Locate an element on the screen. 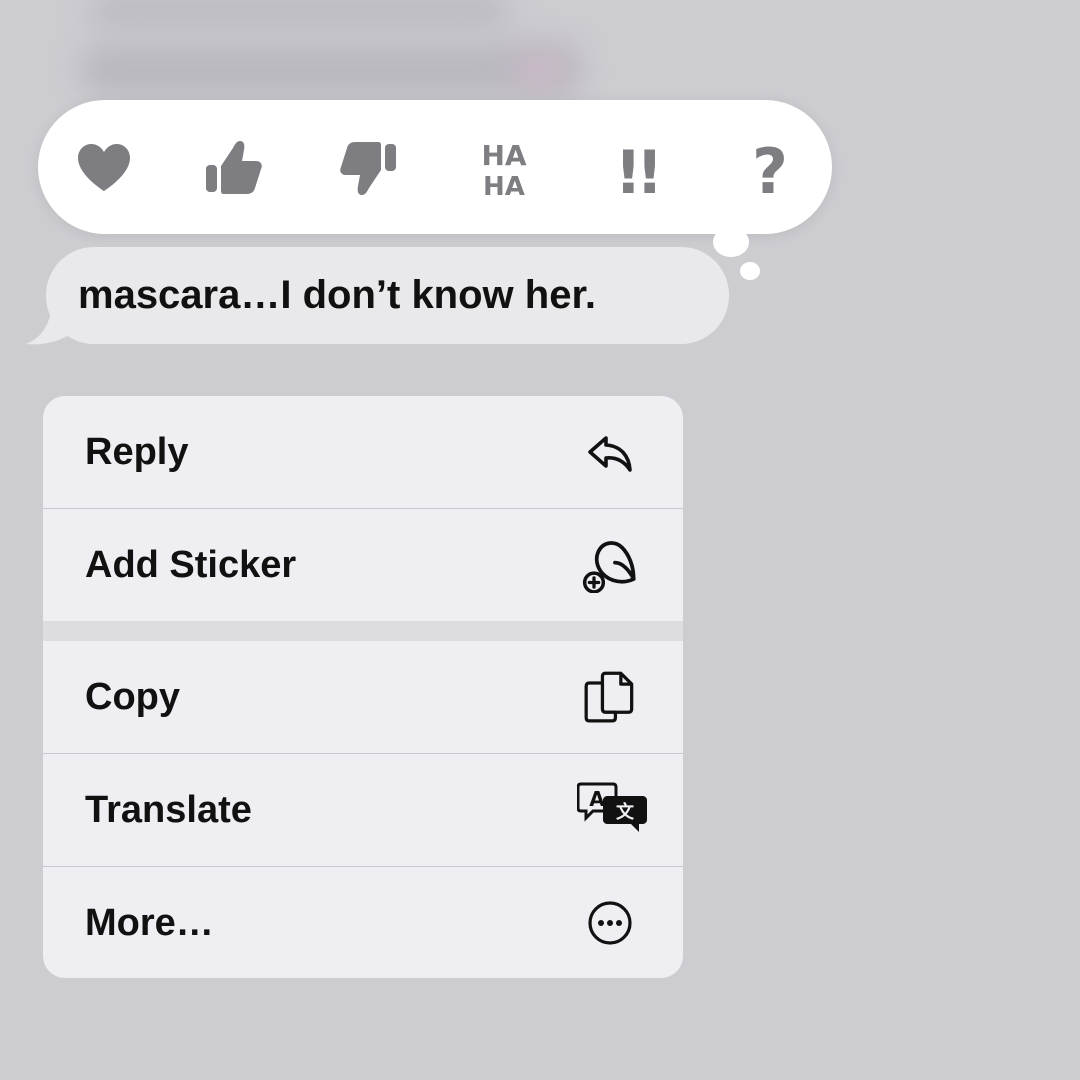 Image resolution: width=1080 pixels, height=1080 pixels. thumbs-down-tapback-button is located at coordinates (368, 168).